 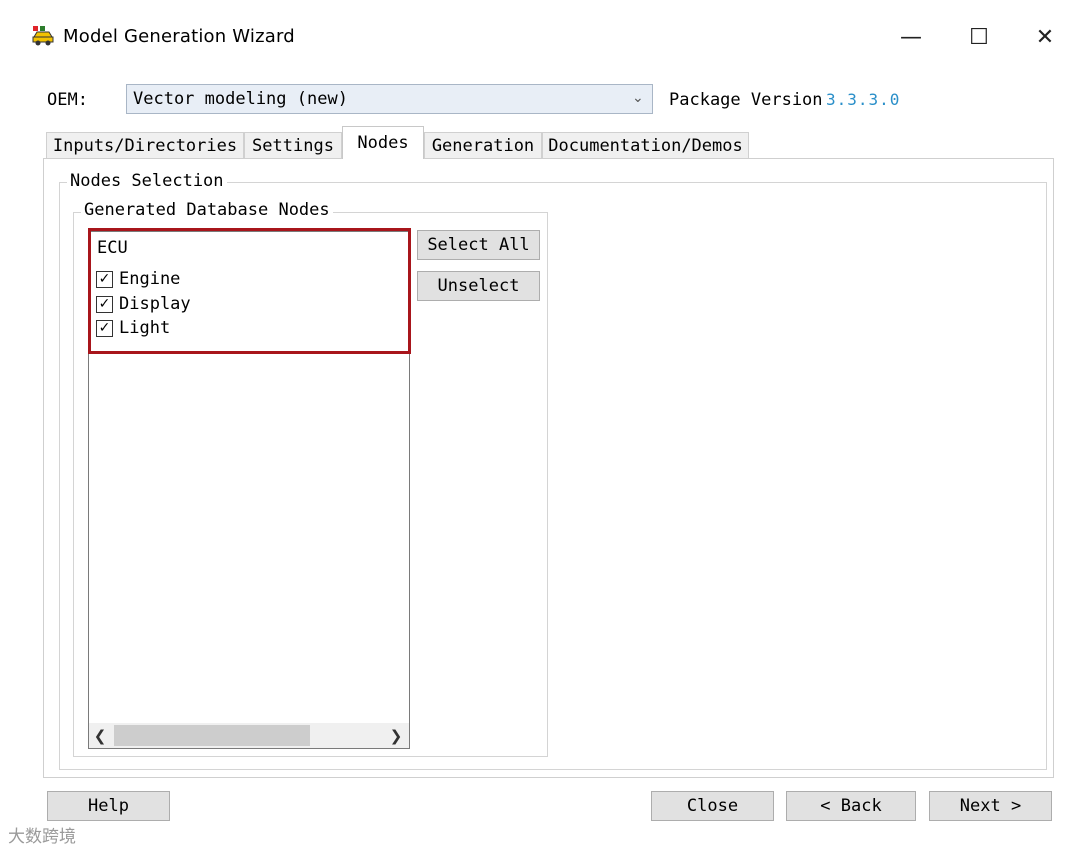 What do you see at coordinates (645, 145) in the screenshot?
I see `tab-documentation-demos: Documentation/Demos` at bounding box center [645, 145].